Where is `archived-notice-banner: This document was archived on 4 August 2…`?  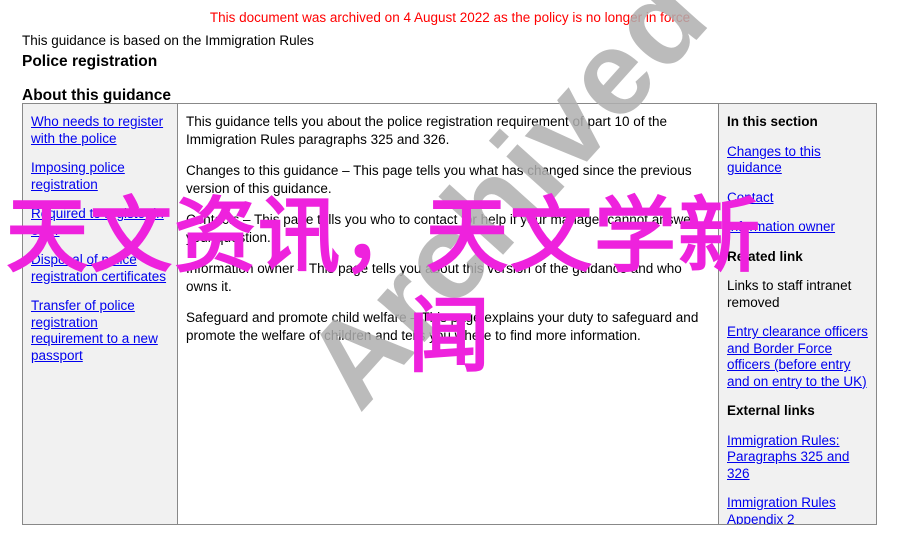 archived-notice-banner: This document was archived on 4 August 2… is located at coordinates (450, 17).